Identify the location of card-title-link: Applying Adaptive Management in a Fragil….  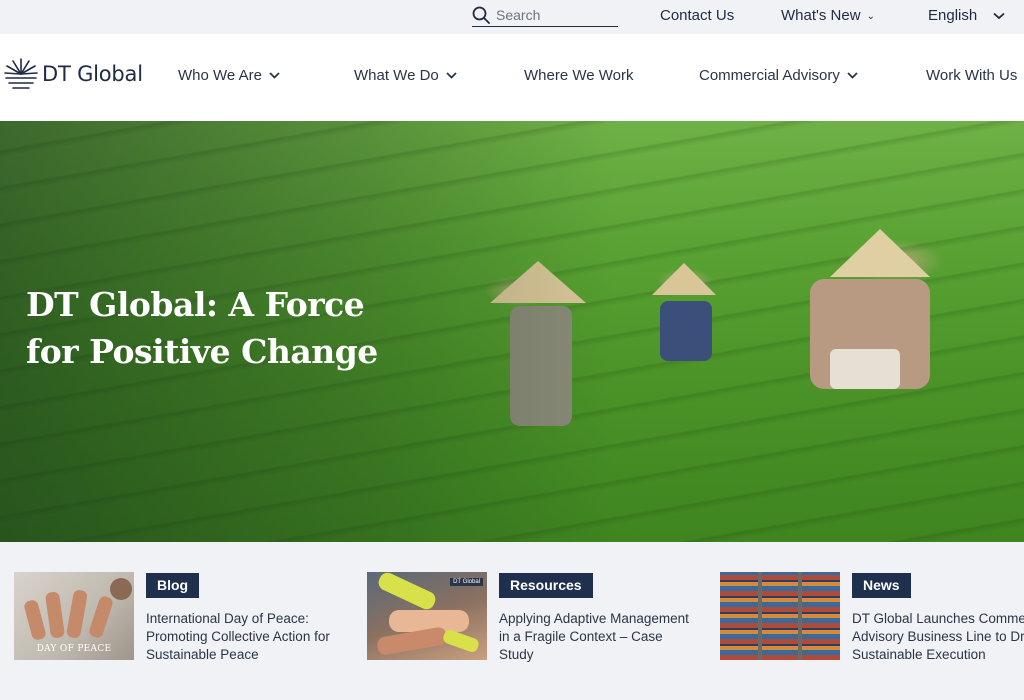
(599, 637).